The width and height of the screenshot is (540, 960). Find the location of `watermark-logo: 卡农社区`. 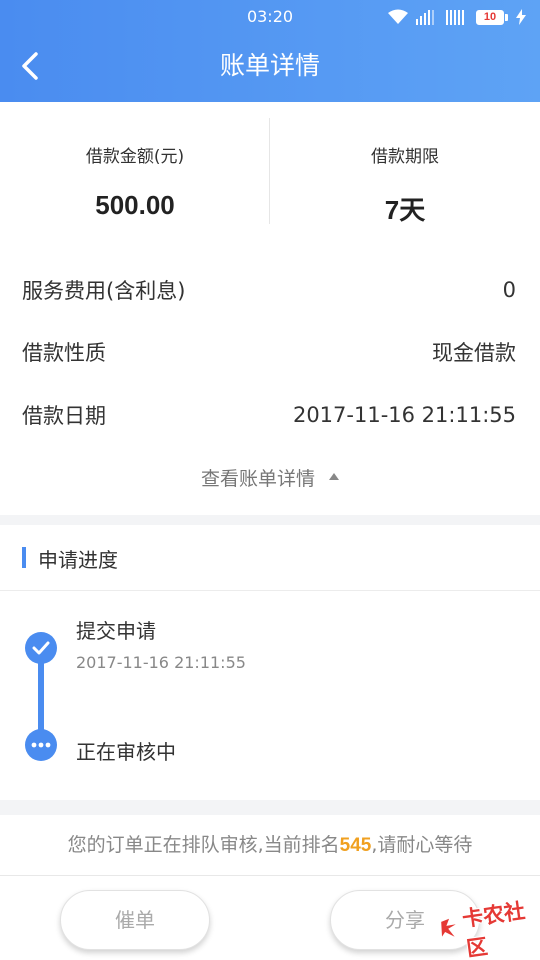

watermark-logo: 卡农社区 is located at coordinates (489, 929).